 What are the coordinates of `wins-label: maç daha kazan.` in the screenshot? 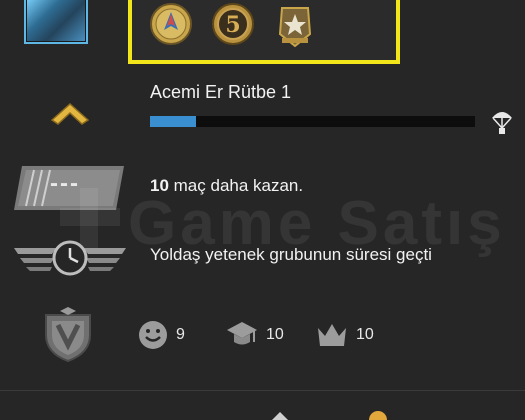 It's located at (236, 185).